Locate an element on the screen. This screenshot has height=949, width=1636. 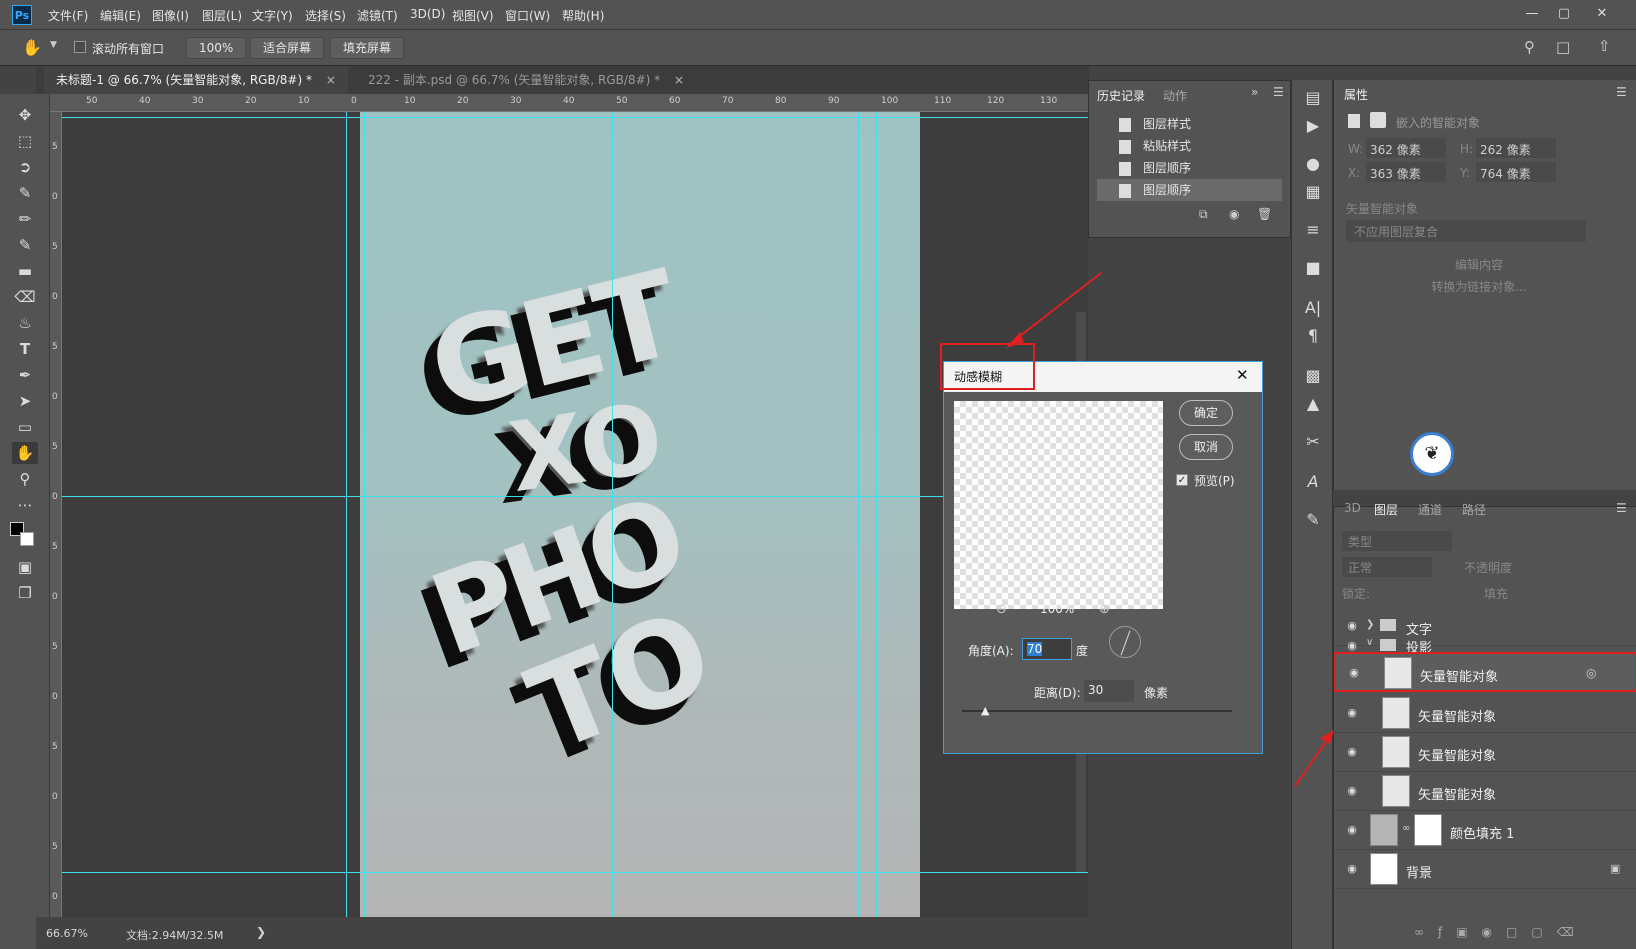
preview-zoom: 100% is located at coordinates (1057, 609).